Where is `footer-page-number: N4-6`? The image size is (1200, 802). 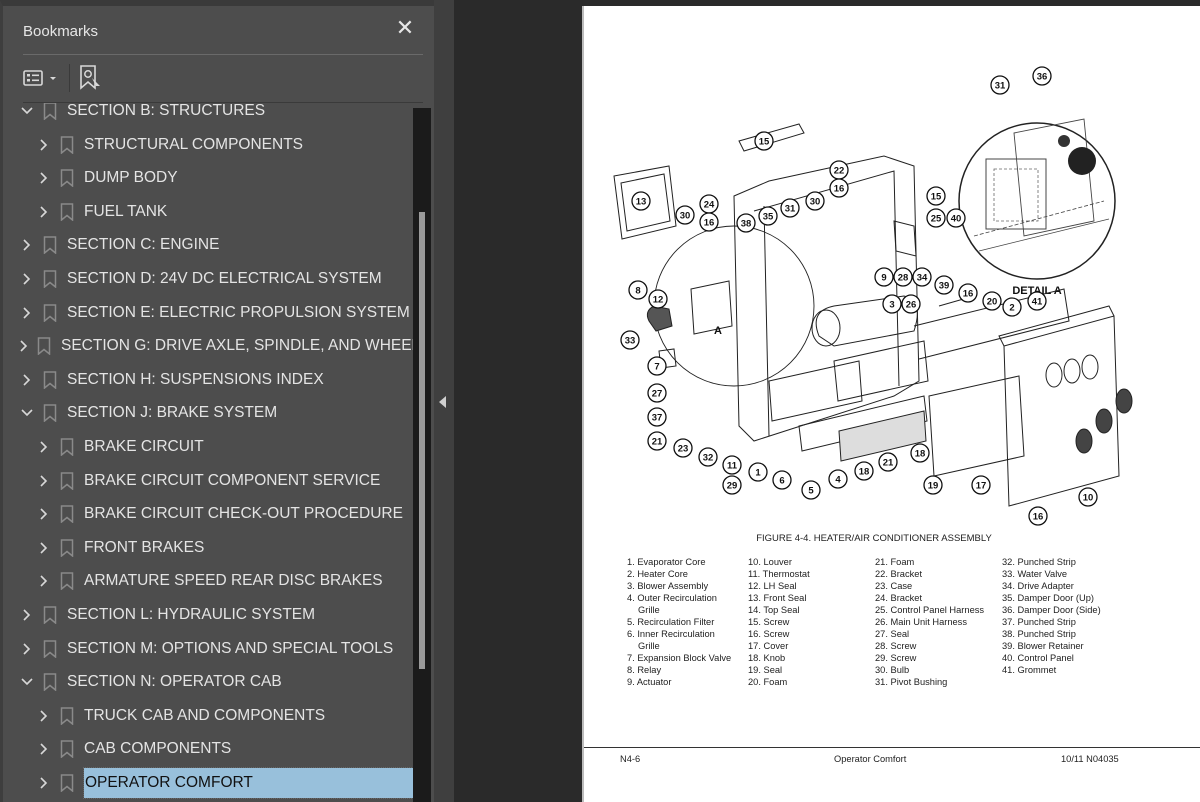 footer-page-number: N4-6 is located at coordinates (630, 759).